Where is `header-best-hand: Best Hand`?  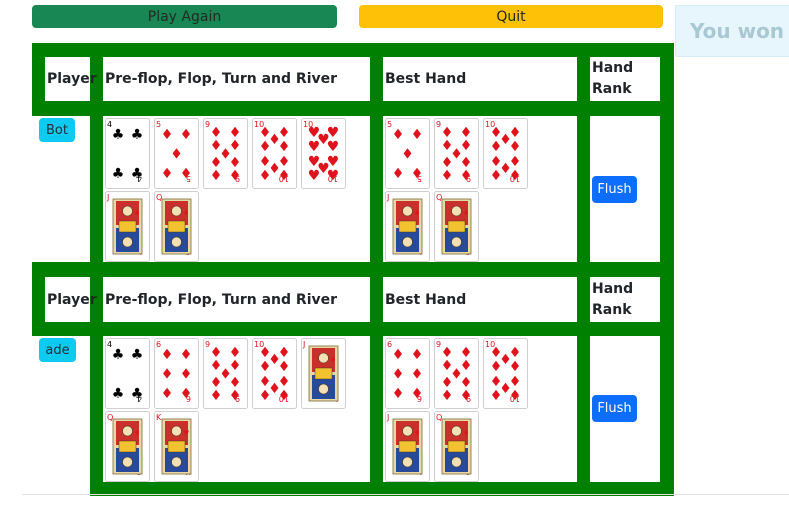
header-best-hand: Best Hand is located at coordinates (480, 79).